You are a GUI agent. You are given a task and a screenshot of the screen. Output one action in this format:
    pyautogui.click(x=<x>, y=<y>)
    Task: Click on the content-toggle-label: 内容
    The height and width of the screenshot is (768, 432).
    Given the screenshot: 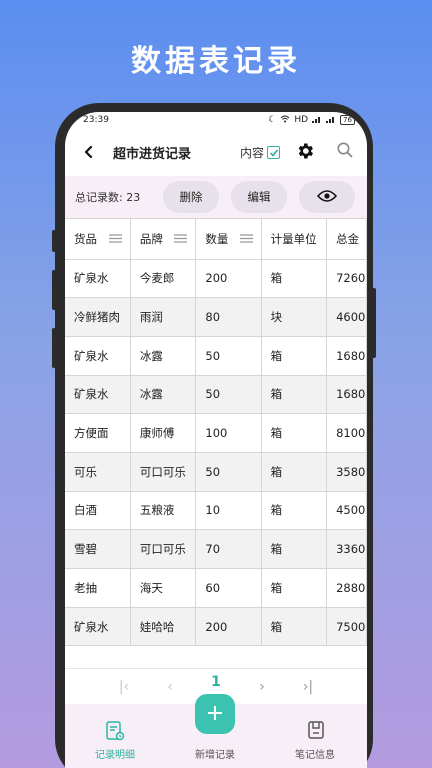 What is the action you would take?
    pyautogui.click(x=252, y=153)
    